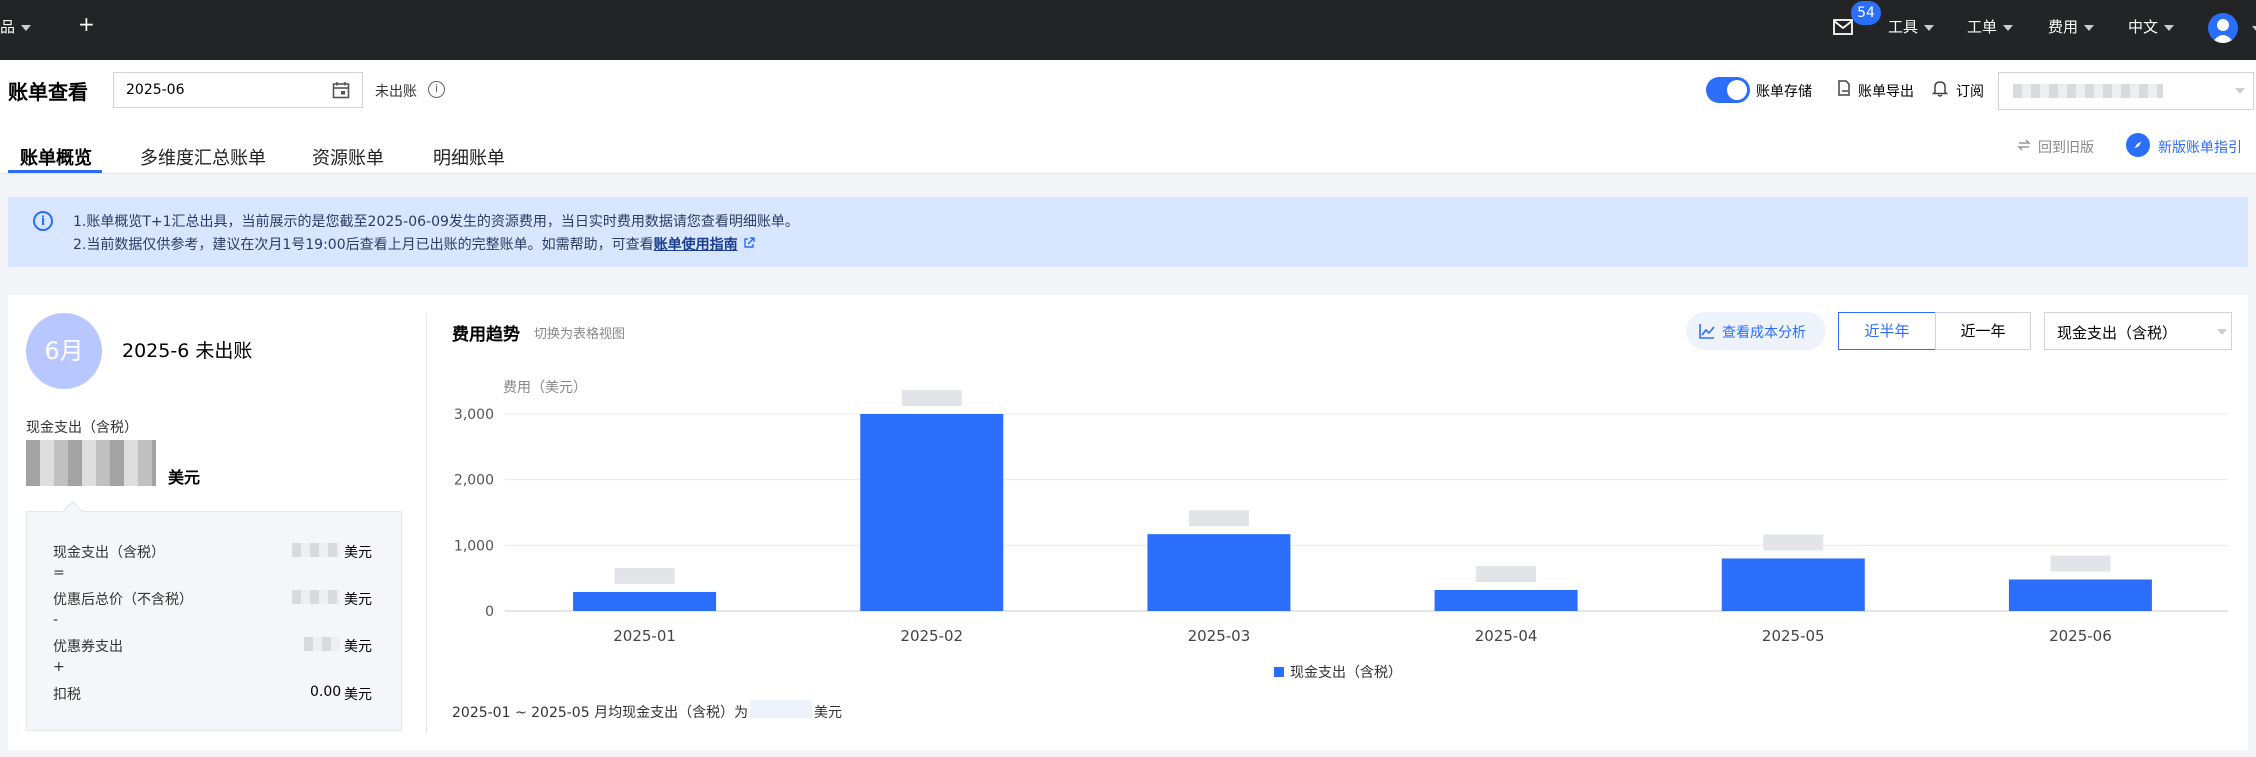 This screenshot has width=2256, height=757. I want to click on y-tick-label: 2,000, so click(474, 481).